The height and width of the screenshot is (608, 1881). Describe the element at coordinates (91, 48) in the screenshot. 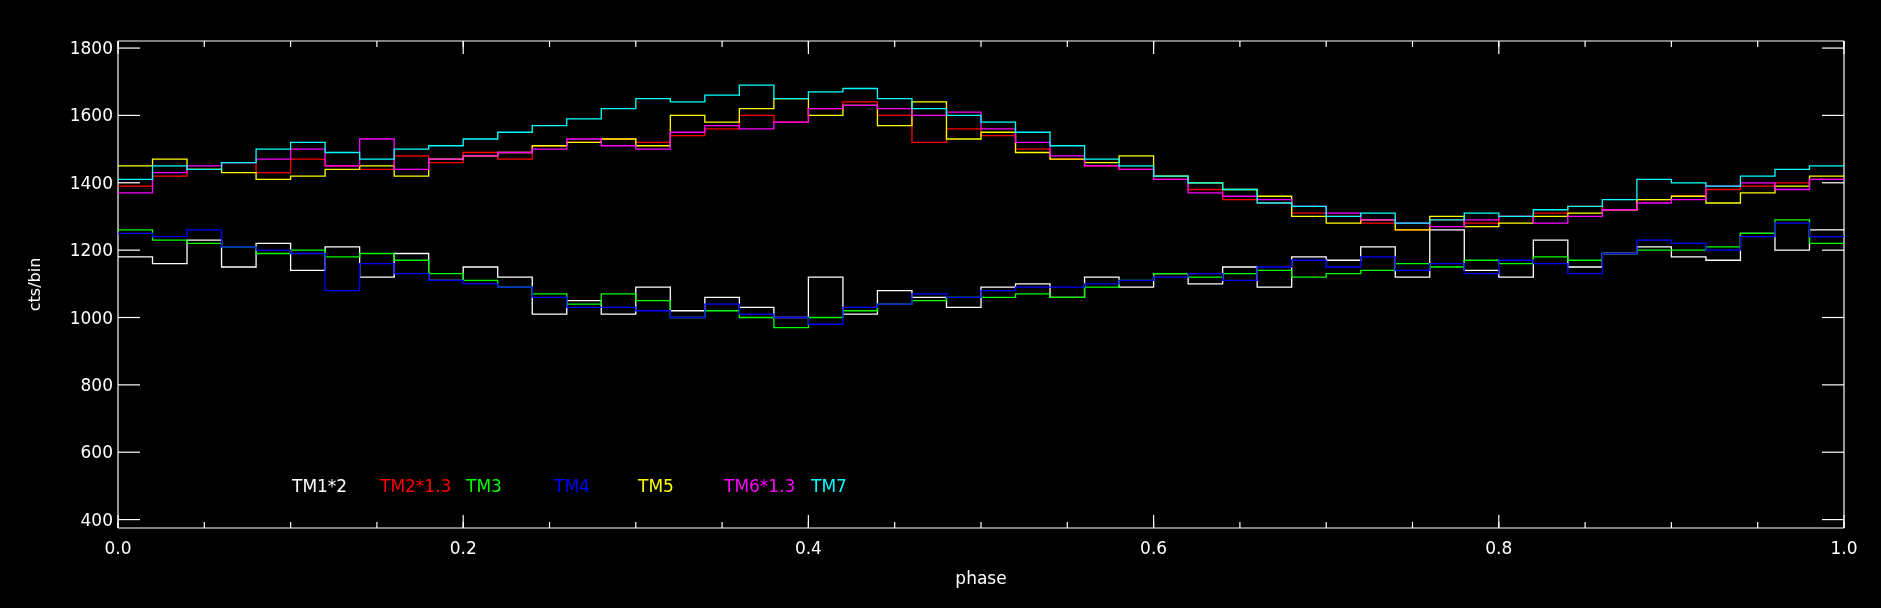

I see `axis-tick-label: 1800` at that location.